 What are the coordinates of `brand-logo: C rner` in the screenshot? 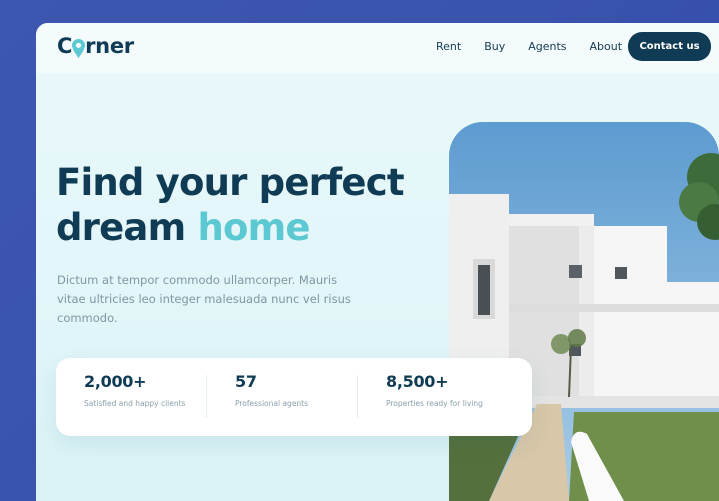 It's located at (95, 46).